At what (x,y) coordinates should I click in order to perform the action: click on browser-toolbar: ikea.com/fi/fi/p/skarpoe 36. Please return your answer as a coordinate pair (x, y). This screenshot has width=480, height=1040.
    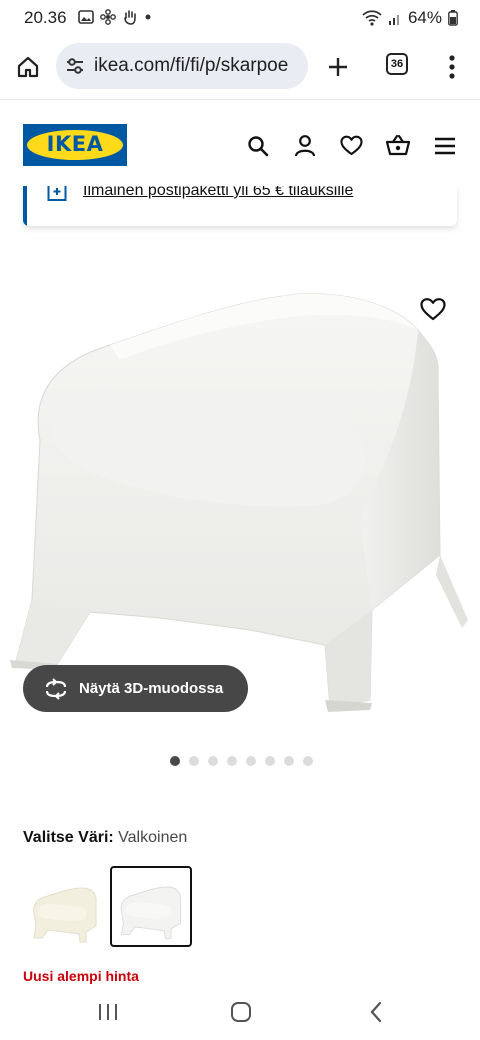
    Looking at the image, I should click on (240, 68).